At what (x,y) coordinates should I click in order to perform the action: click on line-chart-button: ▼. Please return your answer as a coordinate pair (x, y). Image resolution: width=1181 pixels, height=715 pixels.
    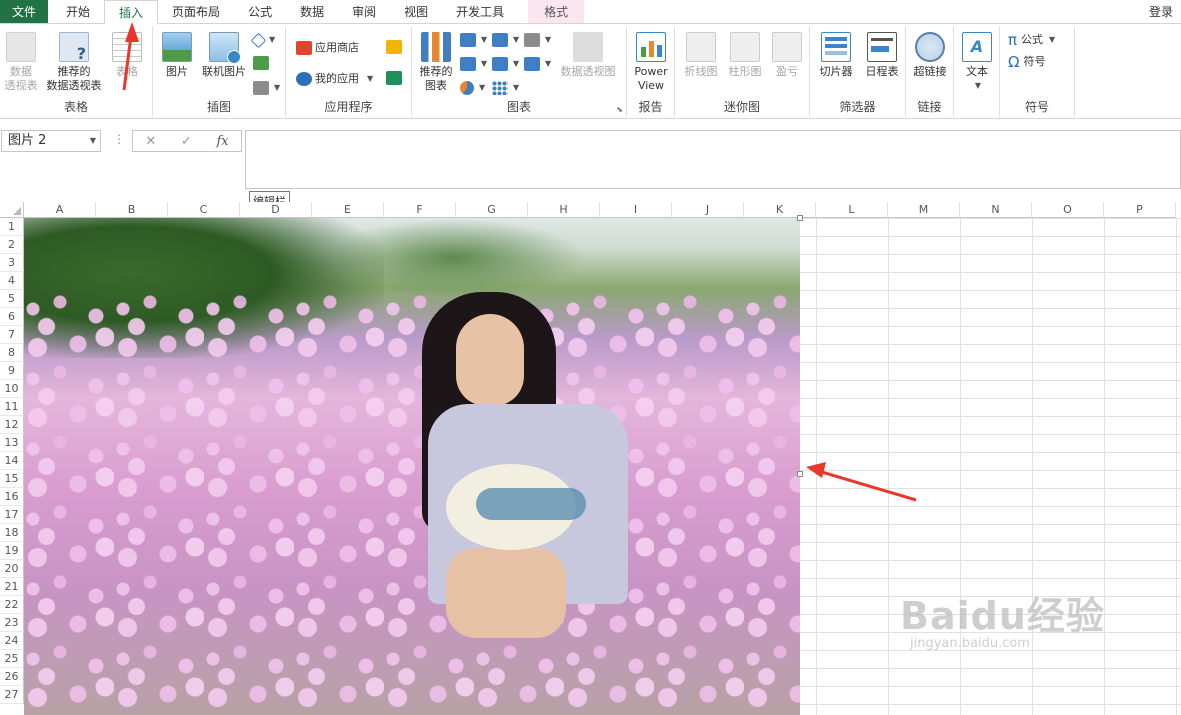
    Looking at the image, I should click on (473, 64).